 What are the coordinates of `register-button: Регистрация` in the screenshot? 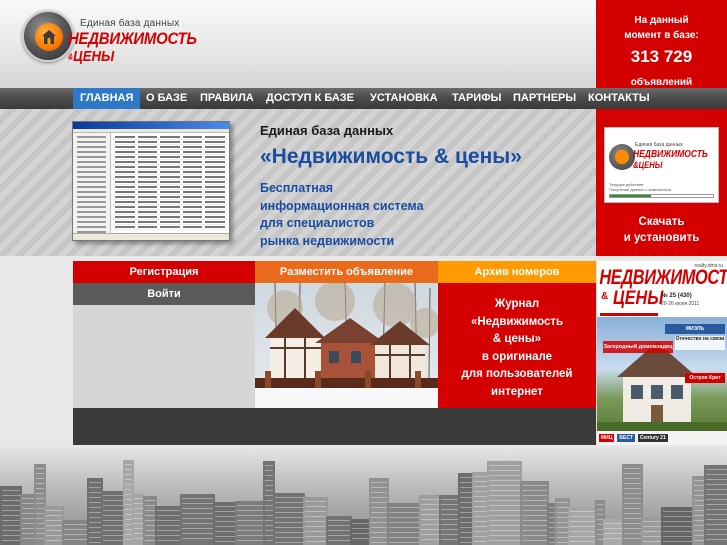 It's located at (164, 272).